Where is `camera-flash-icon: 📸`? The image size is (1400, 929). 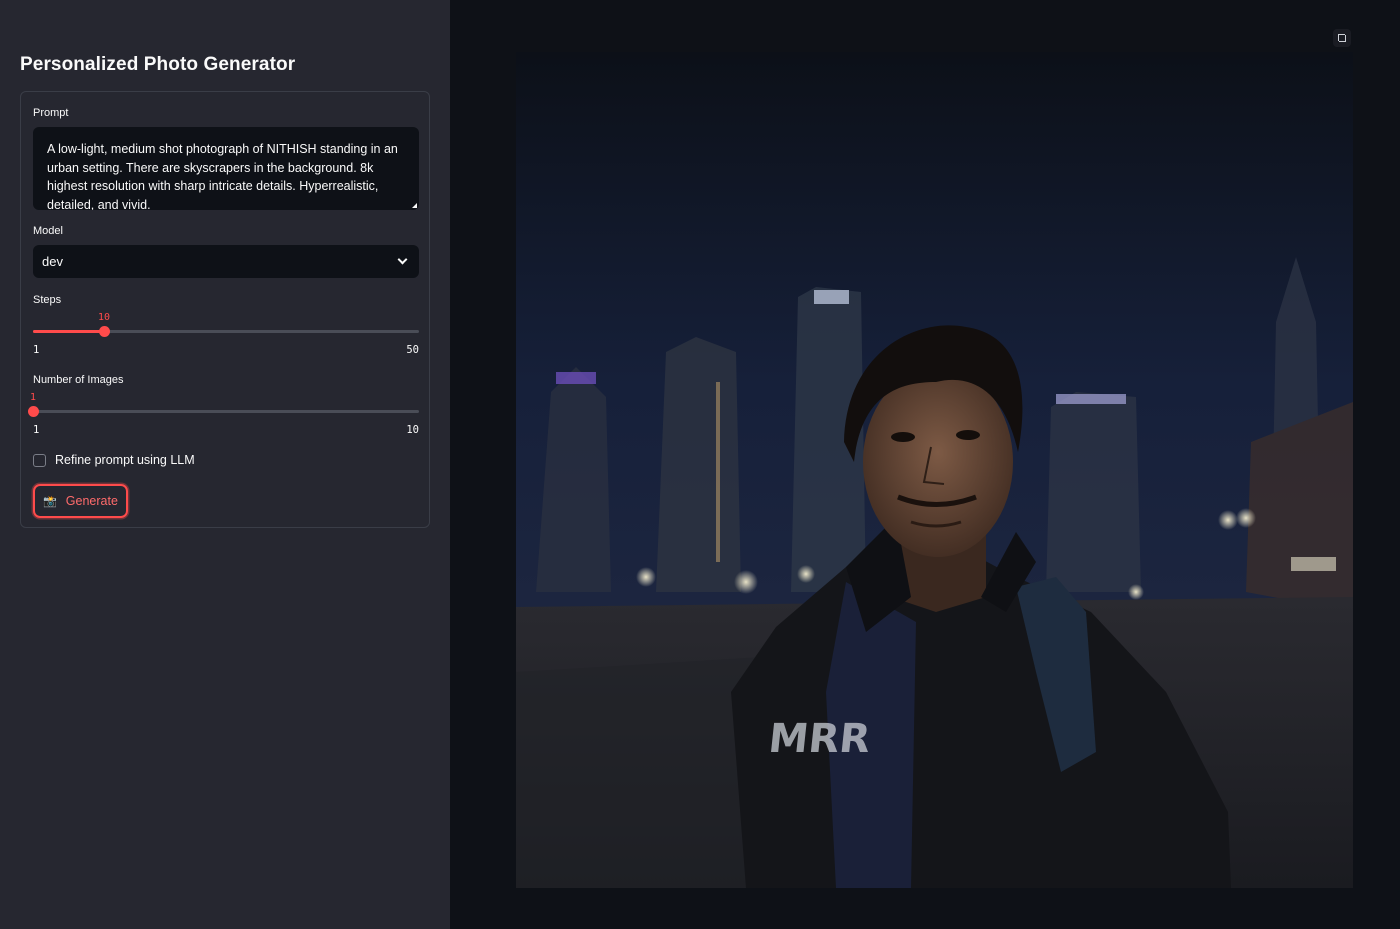
camera-flash-icon: 📸 is located at coordinates (50, 501).